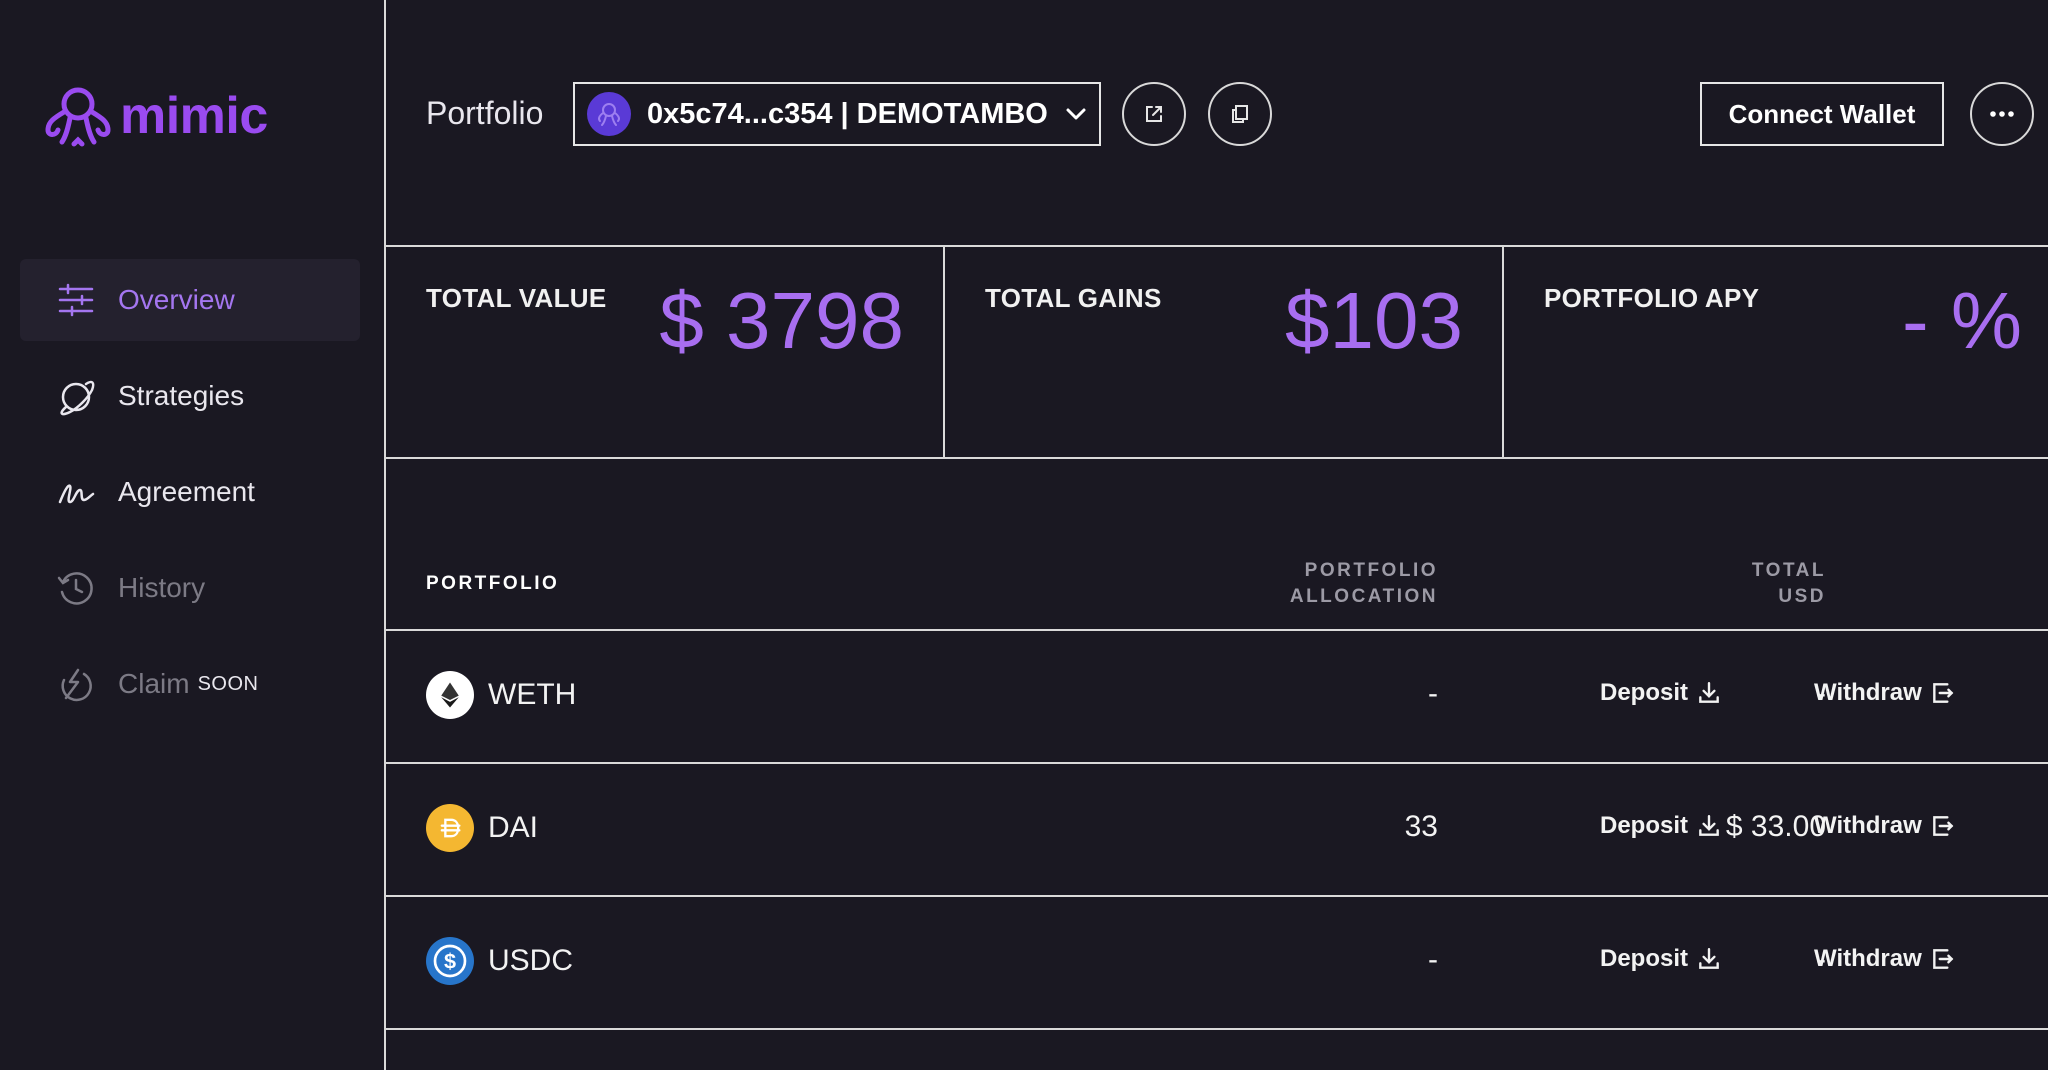 The width and height of the screenshot is (2048, 1070). Describe the element at coordinates (1217, 963) in the screenshot. I see `table-row: $ USDC - - Deposit Withdraw` at that location.